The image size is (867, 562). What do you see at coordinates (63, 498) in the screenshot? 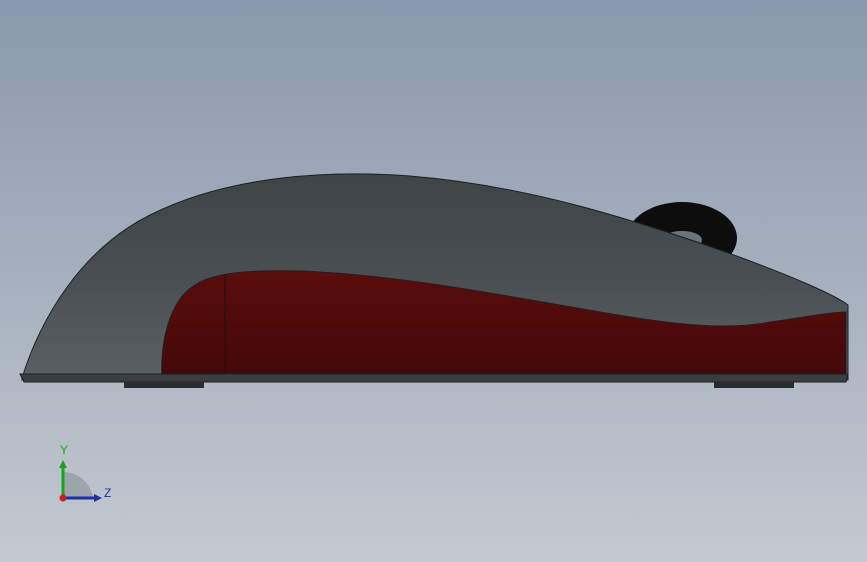
I see `x-axis-dot` at bounding box center [63, 498].